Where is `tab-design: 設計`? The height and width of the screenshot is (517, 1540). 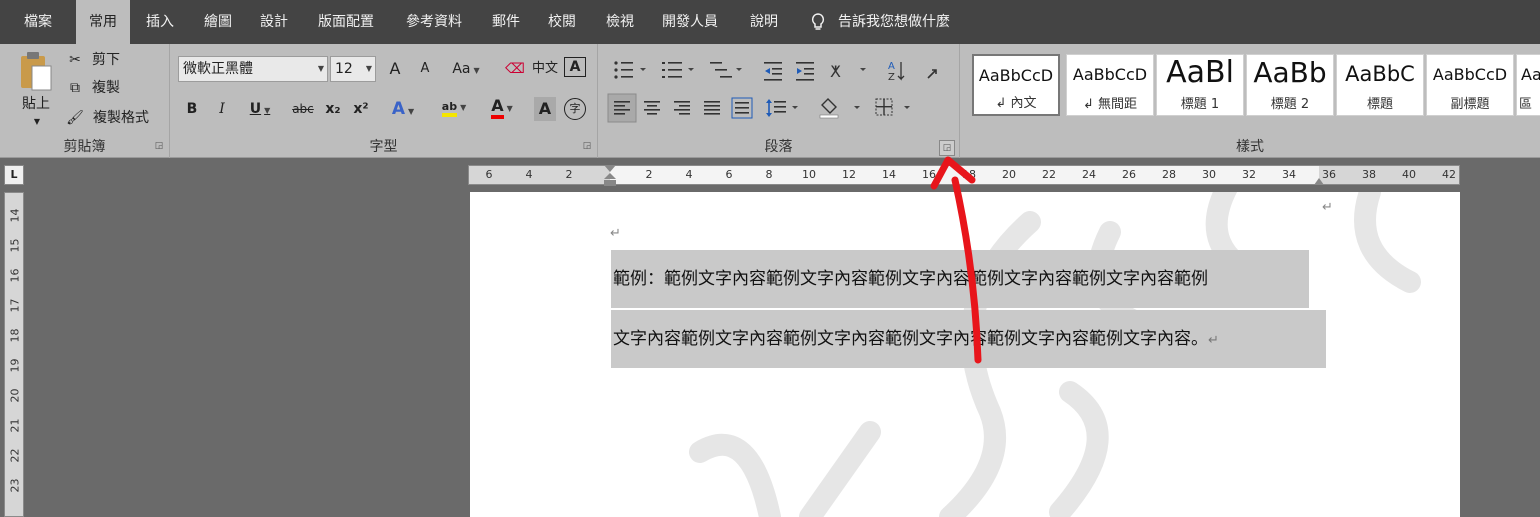 tab-design: 設計 is located at coordinates (274, 22).